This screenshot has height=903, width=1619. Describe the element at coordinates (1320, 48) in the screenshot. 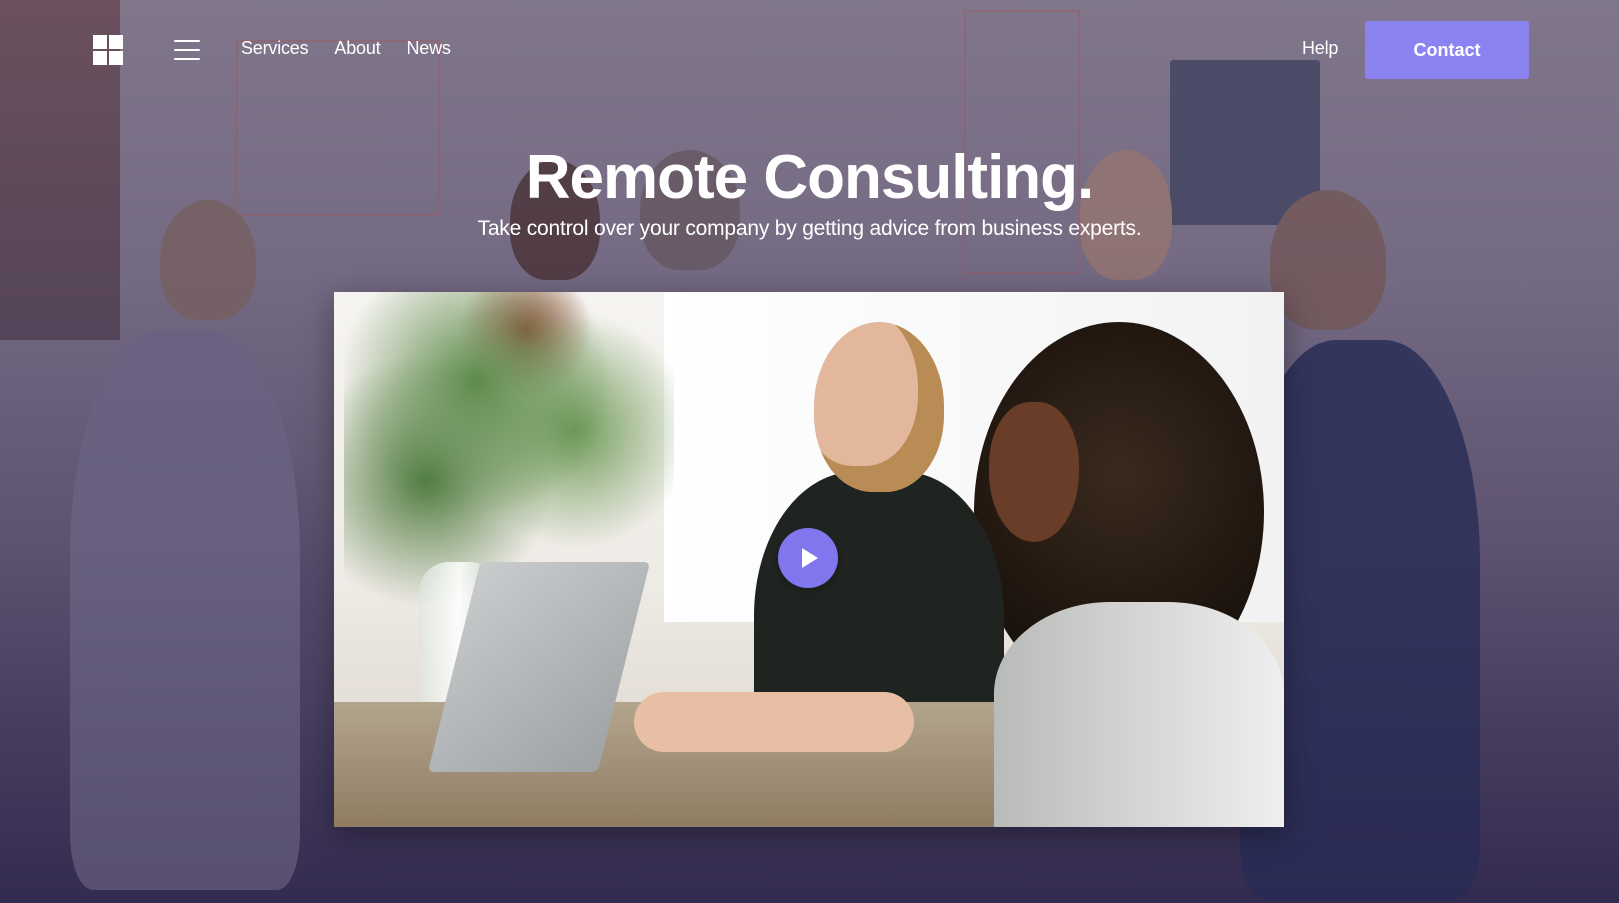

I see `nav-link-help: Help` at that location.